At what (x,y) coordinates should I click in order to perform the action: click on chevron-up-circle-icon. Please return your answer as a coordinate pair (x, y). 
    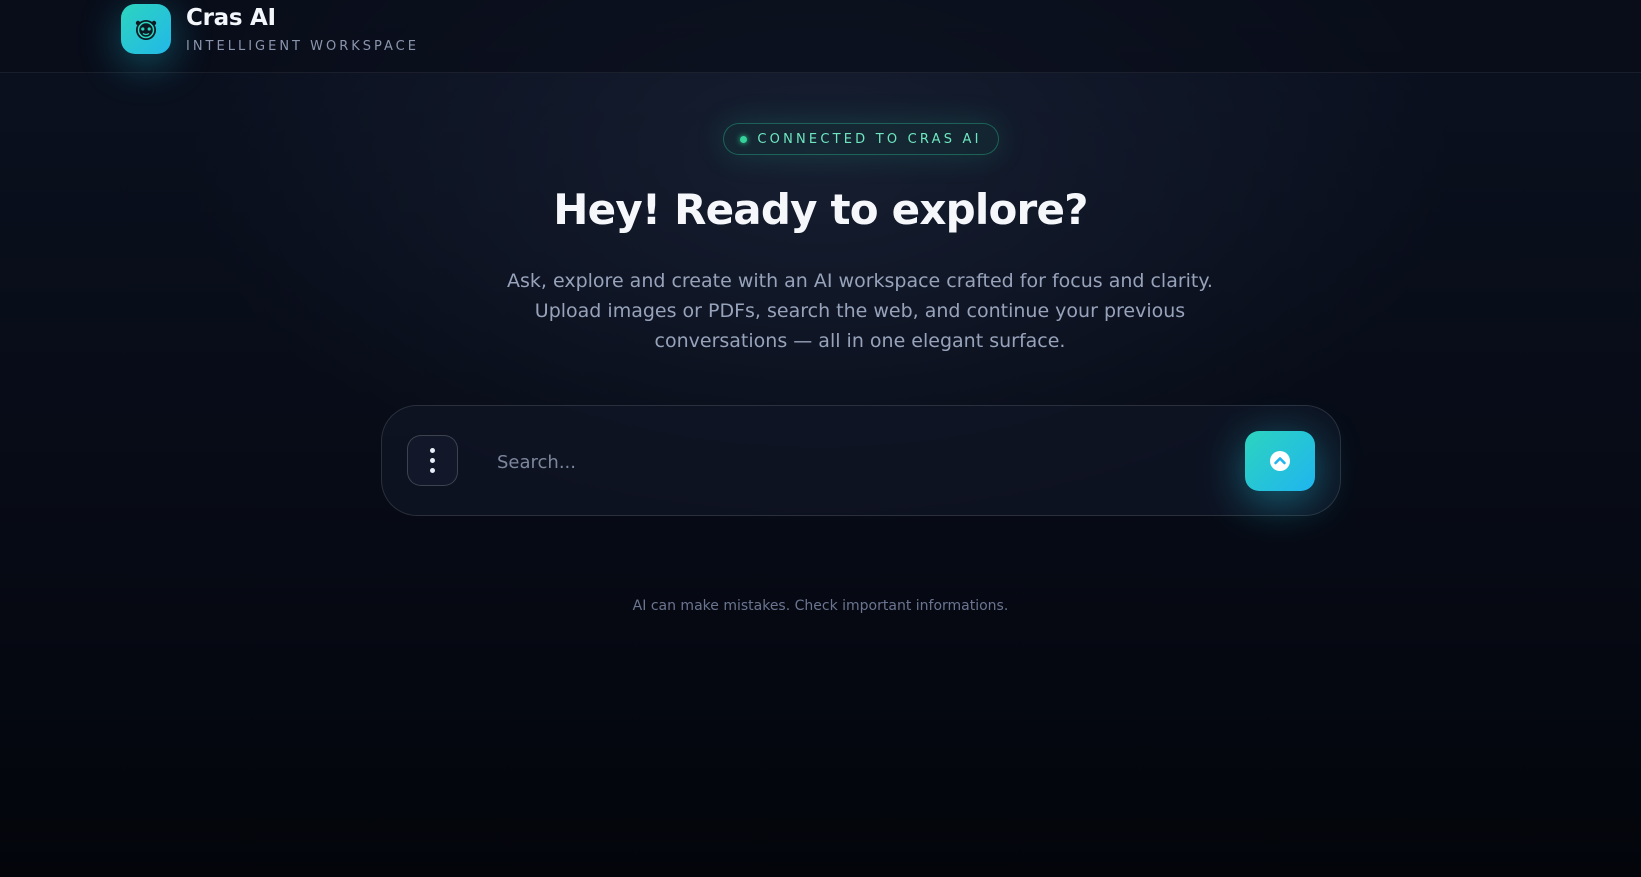
    Looking at the image, I should click on (1280, 461).